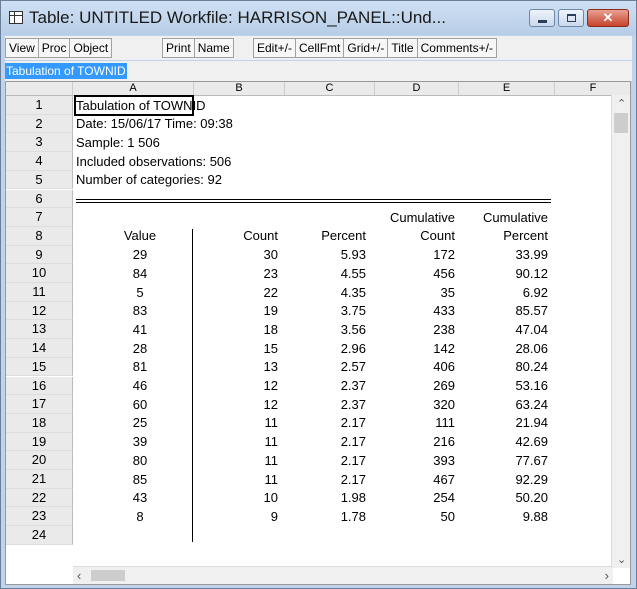 This screenshot has width=637, height=589. What do you see at coordinates (66, 71) in the screenshot?
I see `table-subtitle: Tabulation of TOWNID` at bounding box center [66, 71].